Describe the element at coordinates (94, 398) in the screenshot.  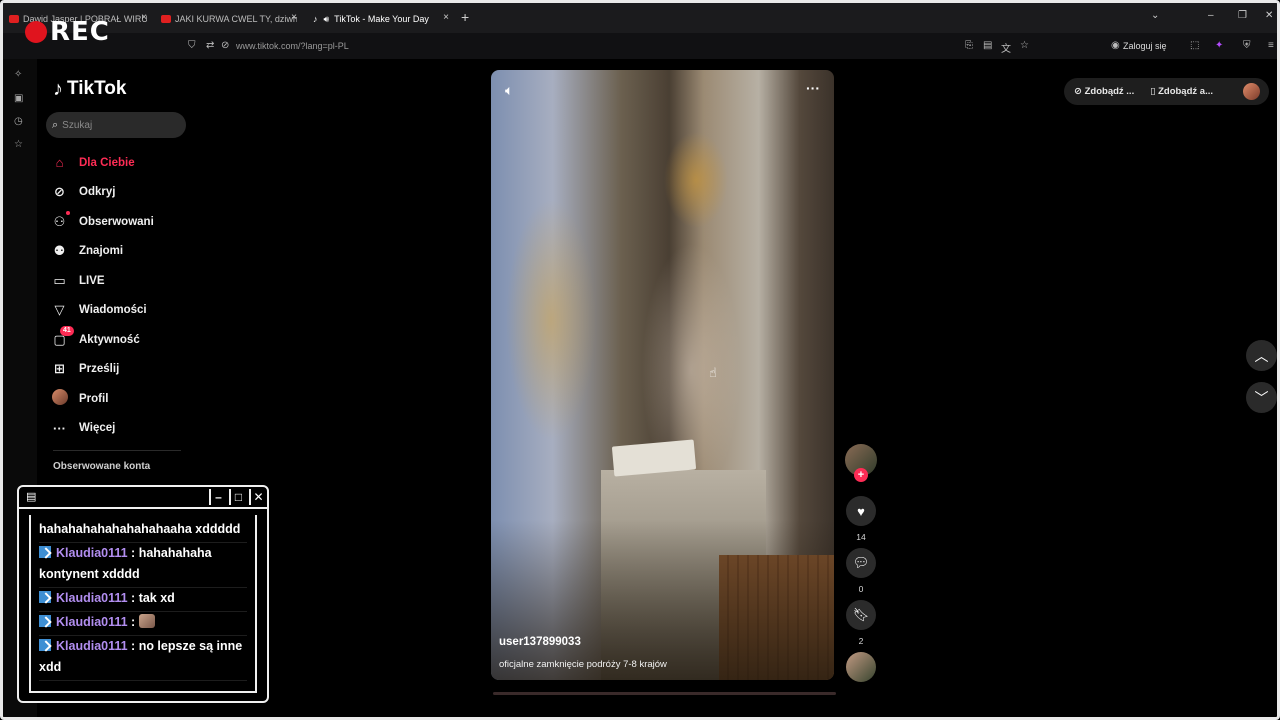
I see `sidebar-item-label: Profil` at that location.